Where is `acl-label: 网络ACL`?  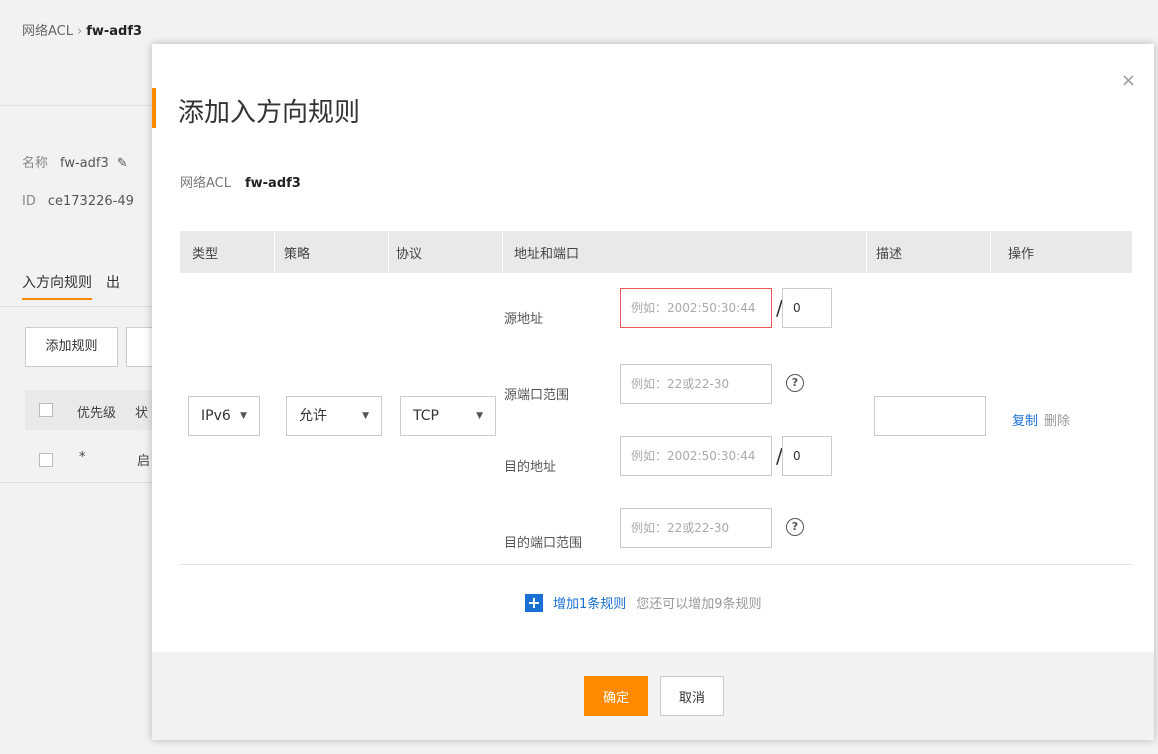 acl-label: 网络ACL is located at coordinates (205, 183).